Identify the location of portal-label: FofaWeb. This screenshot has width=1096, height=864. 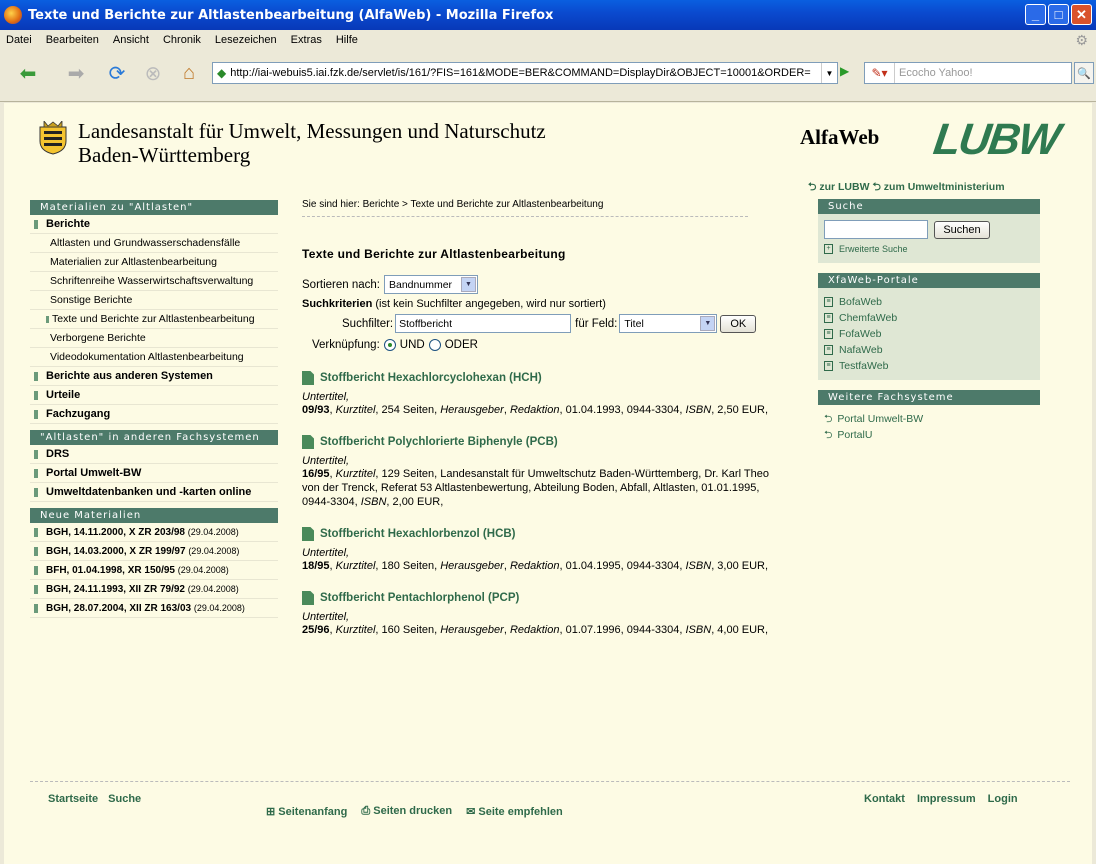
(860, 334).